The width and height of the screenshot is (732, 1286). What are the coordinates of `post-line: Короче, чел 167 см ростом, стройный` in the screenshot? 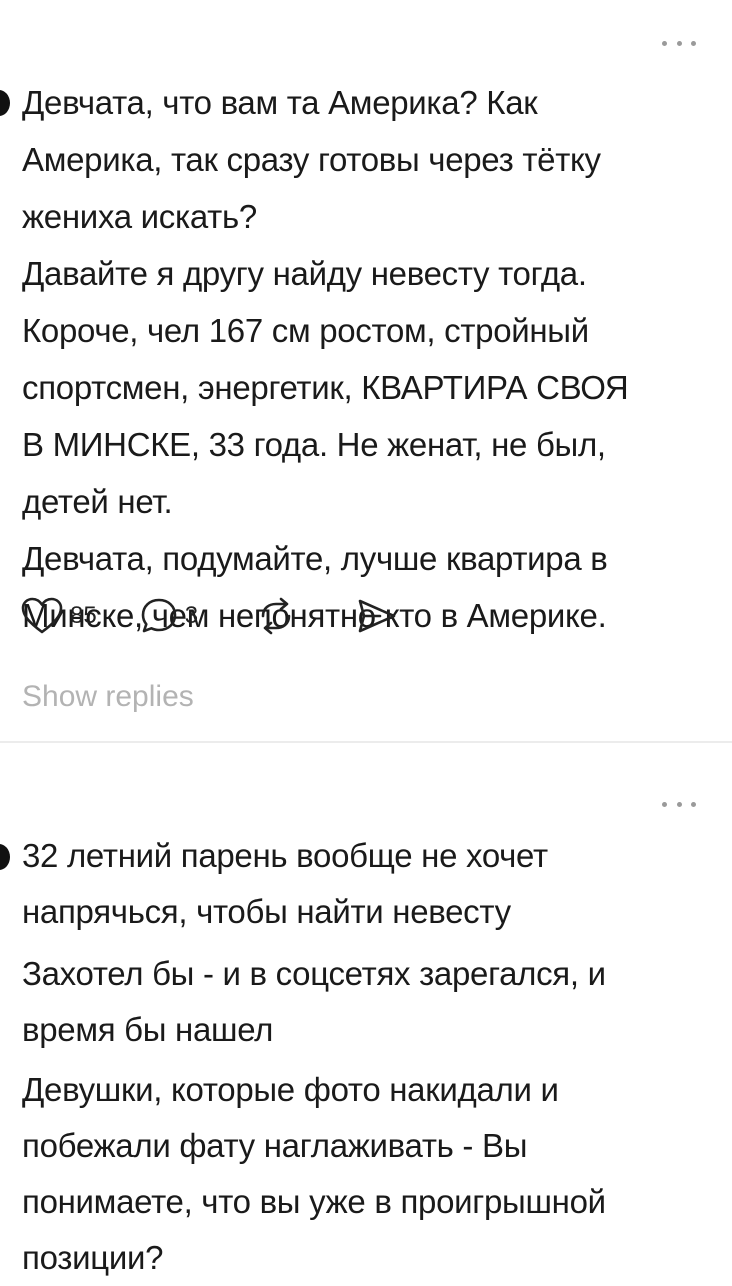 It's located at (305, 330).